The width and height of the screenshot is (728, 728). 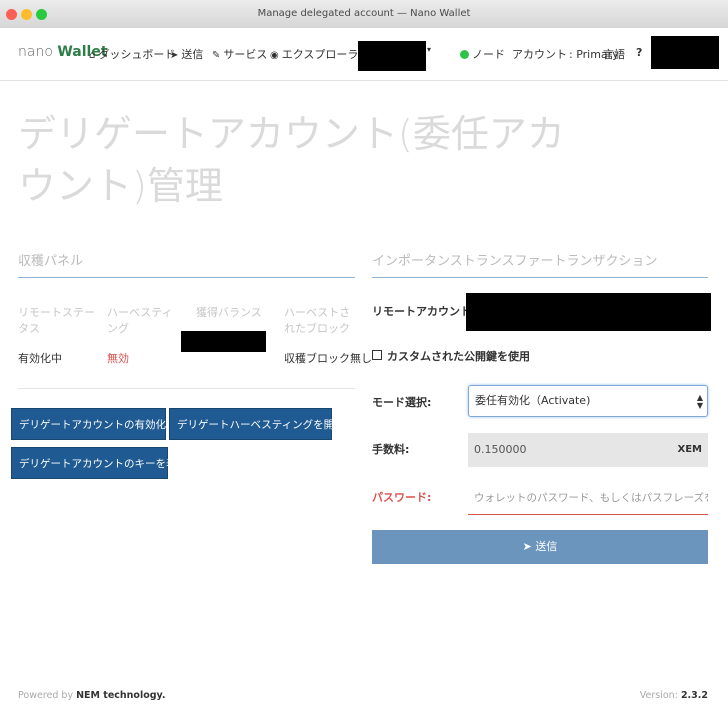 What do you see at coordinates (245, 54) in the screenshot?
I see `nav-services-label: サービス` at bounding box center [245, 54].